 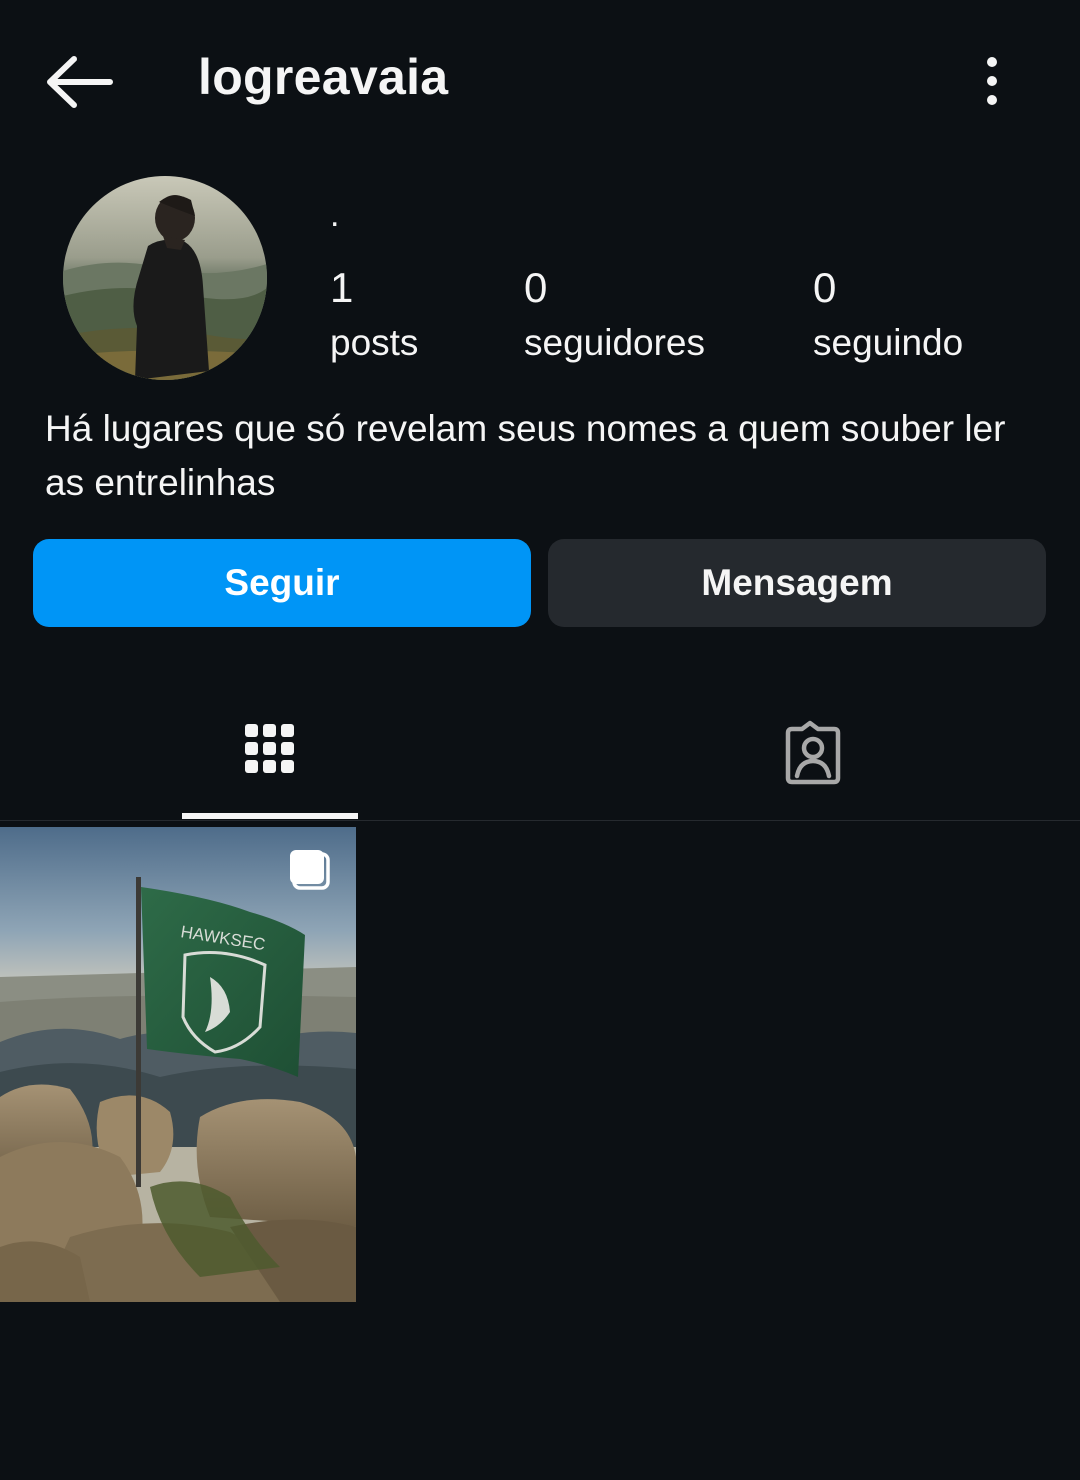 I want to click on follow-button: Seguir, so click(x=282, y=583).